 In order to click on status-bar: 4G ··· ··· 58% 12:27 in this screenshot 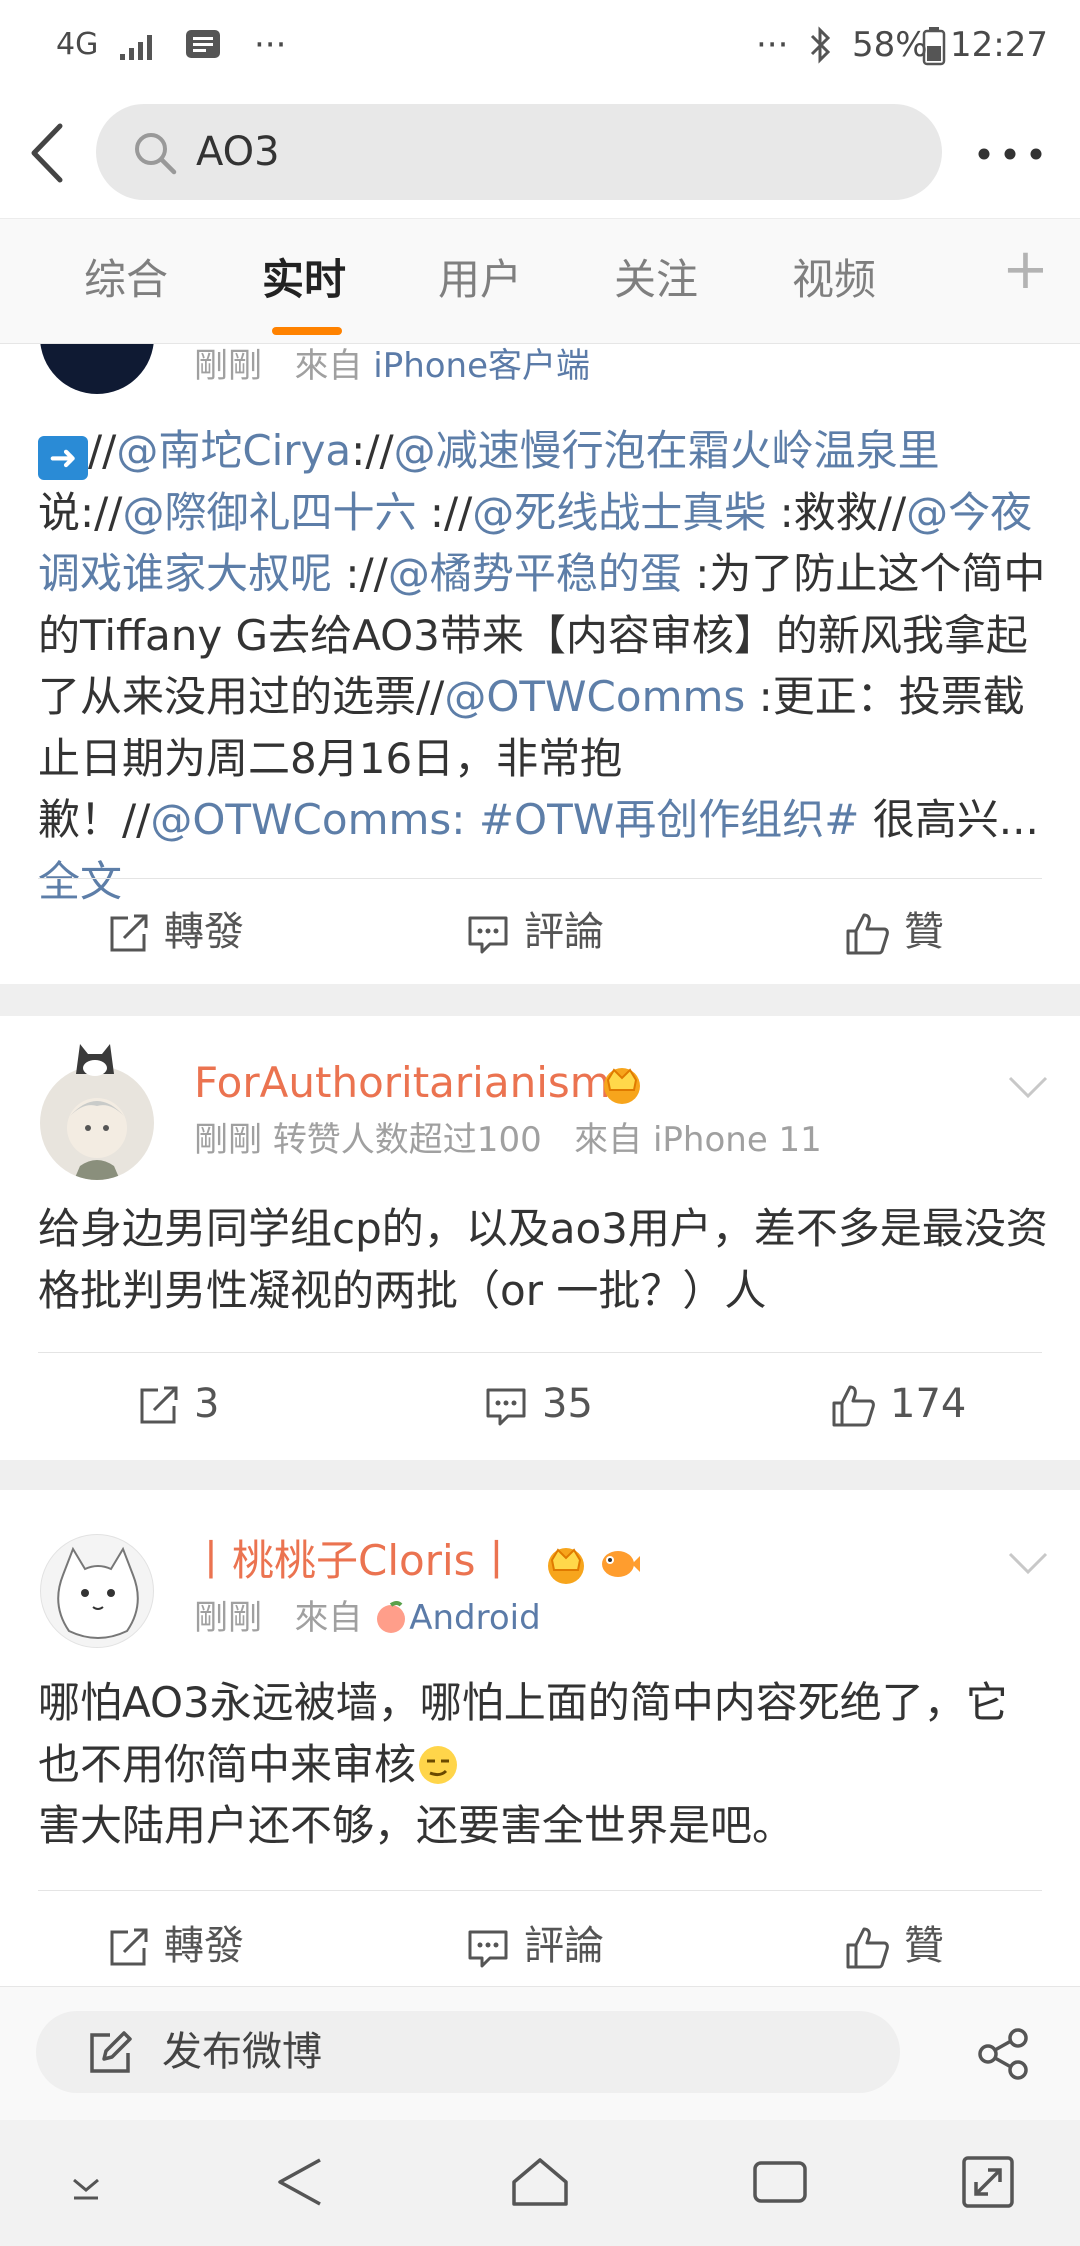, I will do `click(540, 46)`.